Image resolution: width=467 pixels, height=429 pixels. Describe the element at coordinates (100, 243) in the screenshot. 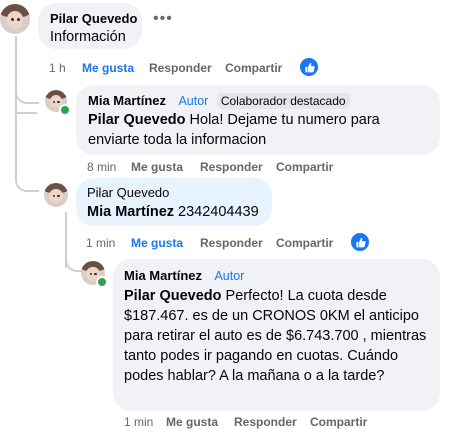

I see `comment-time: 1 min` at that location.